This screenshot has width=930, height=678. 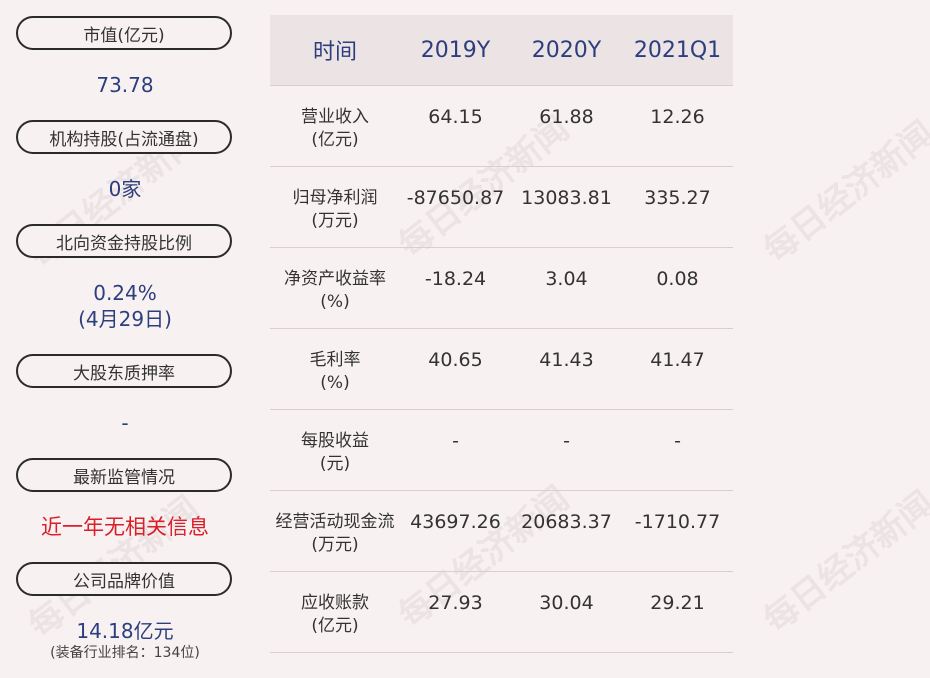 I want to click on cell-2019y: 64.15, so click(x=455, y=117).